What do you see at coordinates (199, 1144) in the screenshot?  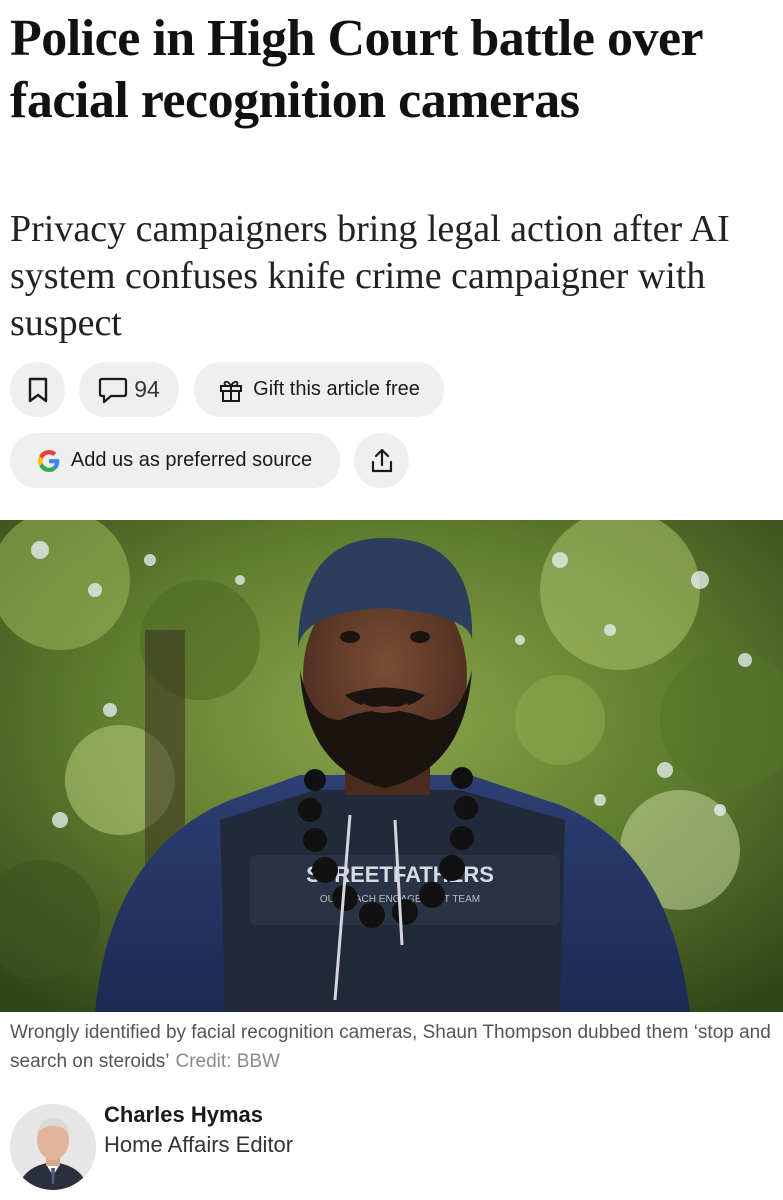 I see `author-role: Home Affairs Editor` at bounding box center [199, 1144].